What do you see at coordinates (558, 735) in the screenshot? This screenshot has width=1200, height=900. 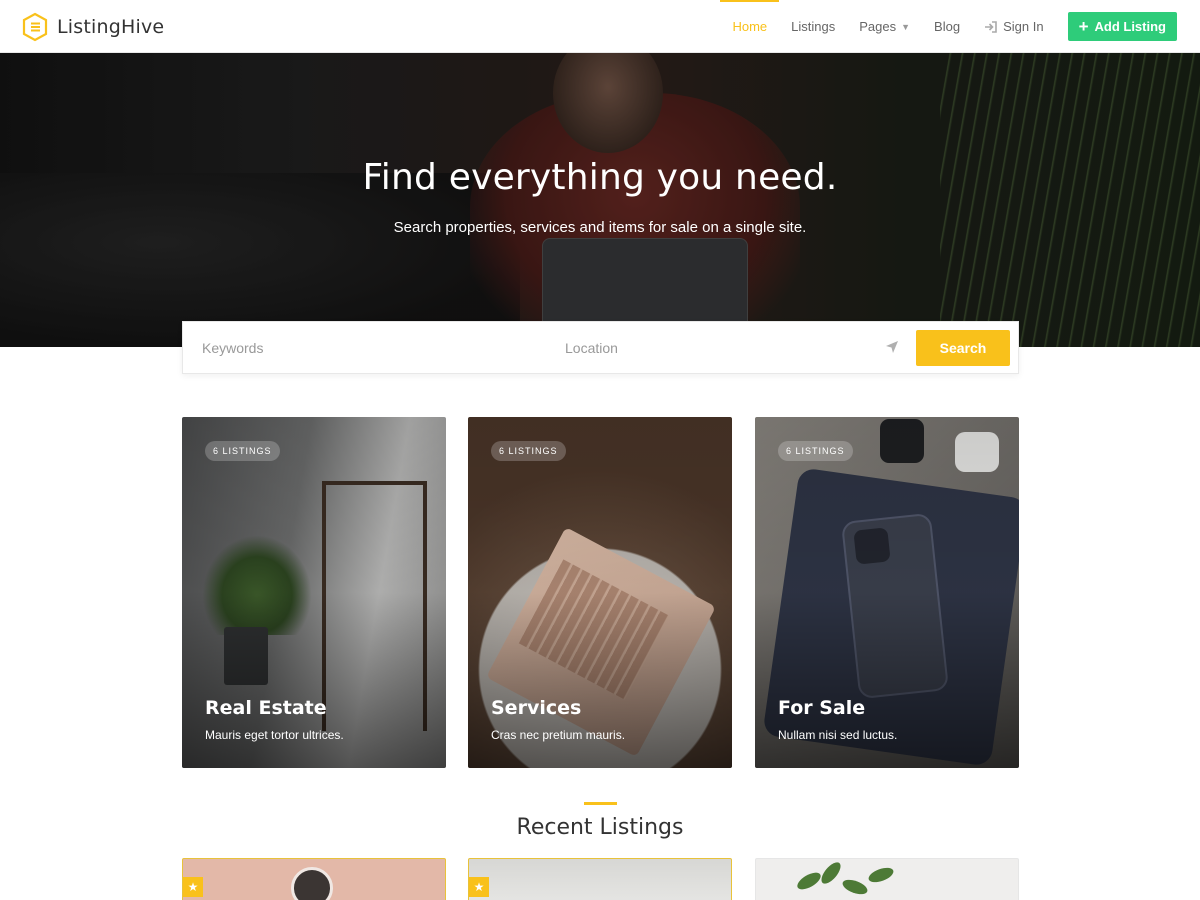 I see `category-description: Cras nec pretium mauris.` at bounding box center [558, 735].